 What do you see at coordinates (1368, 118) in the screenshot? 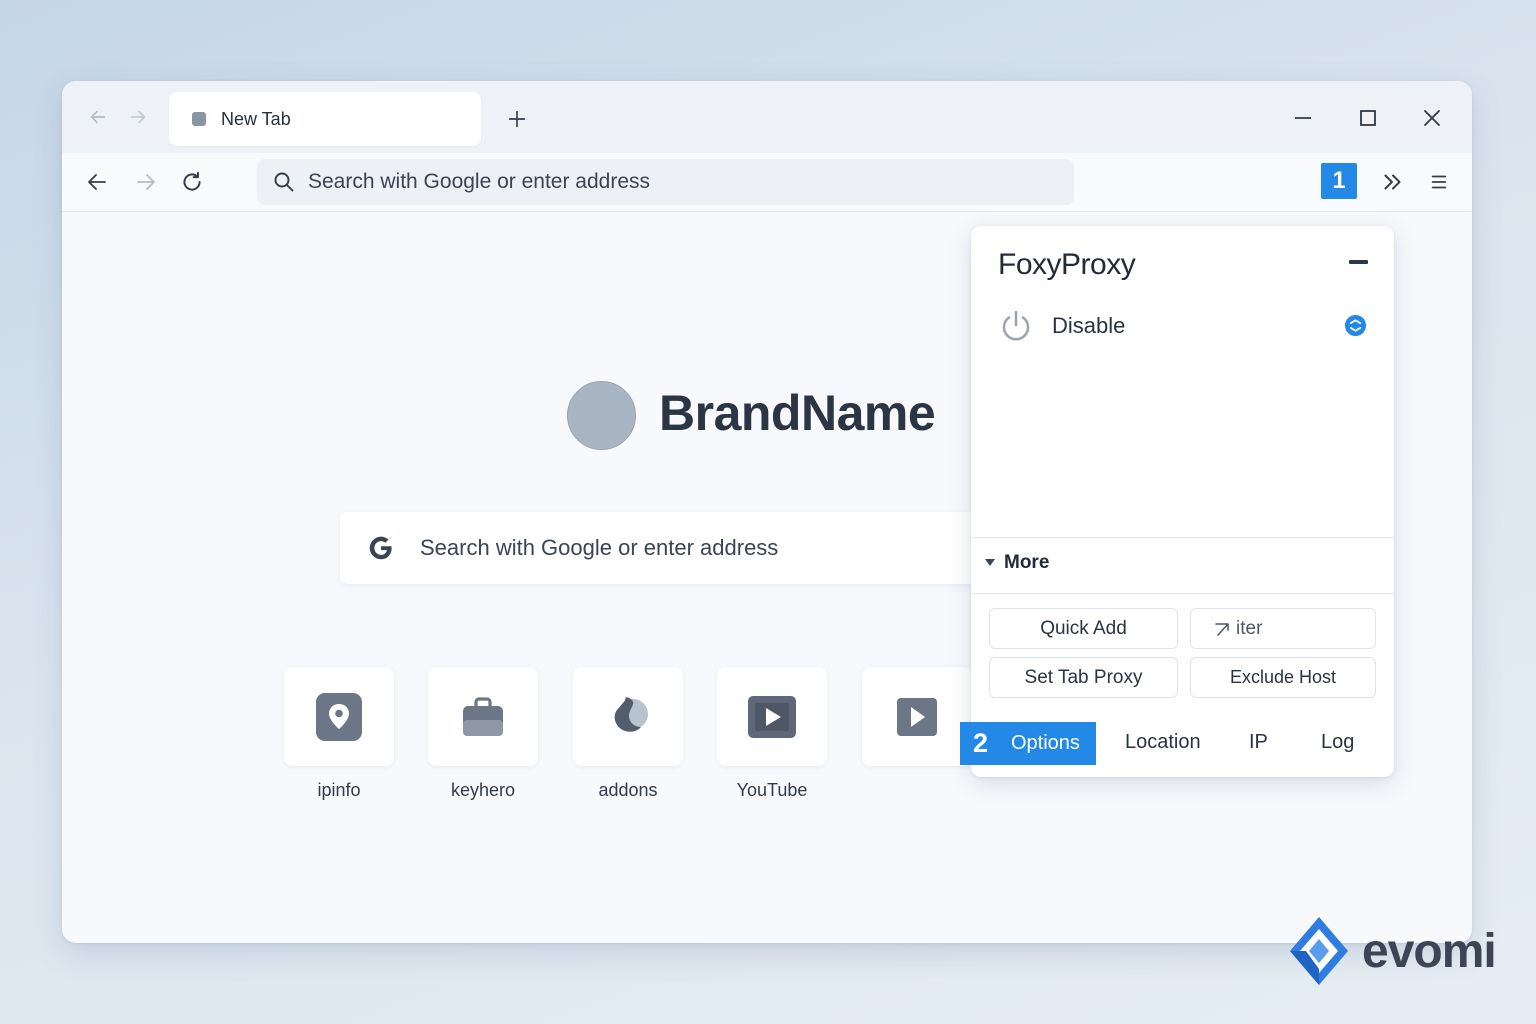
I see `maximize-icon` at bounding box center [1368, 118].